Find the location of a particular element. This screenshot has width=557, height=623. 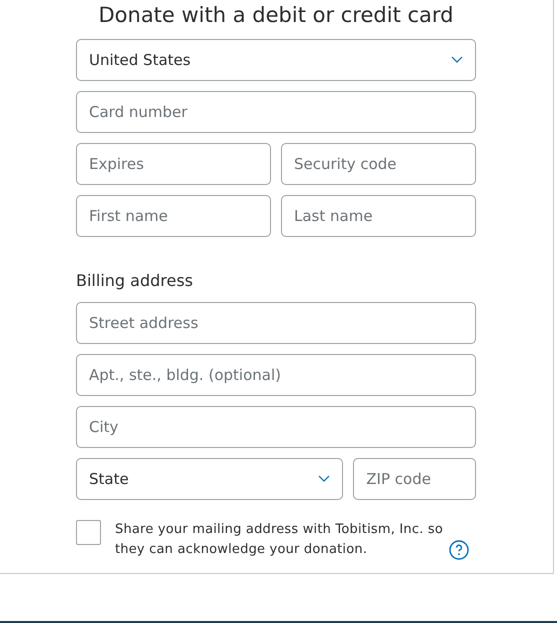

input-field: Last name is located at coordinates (378, 216).